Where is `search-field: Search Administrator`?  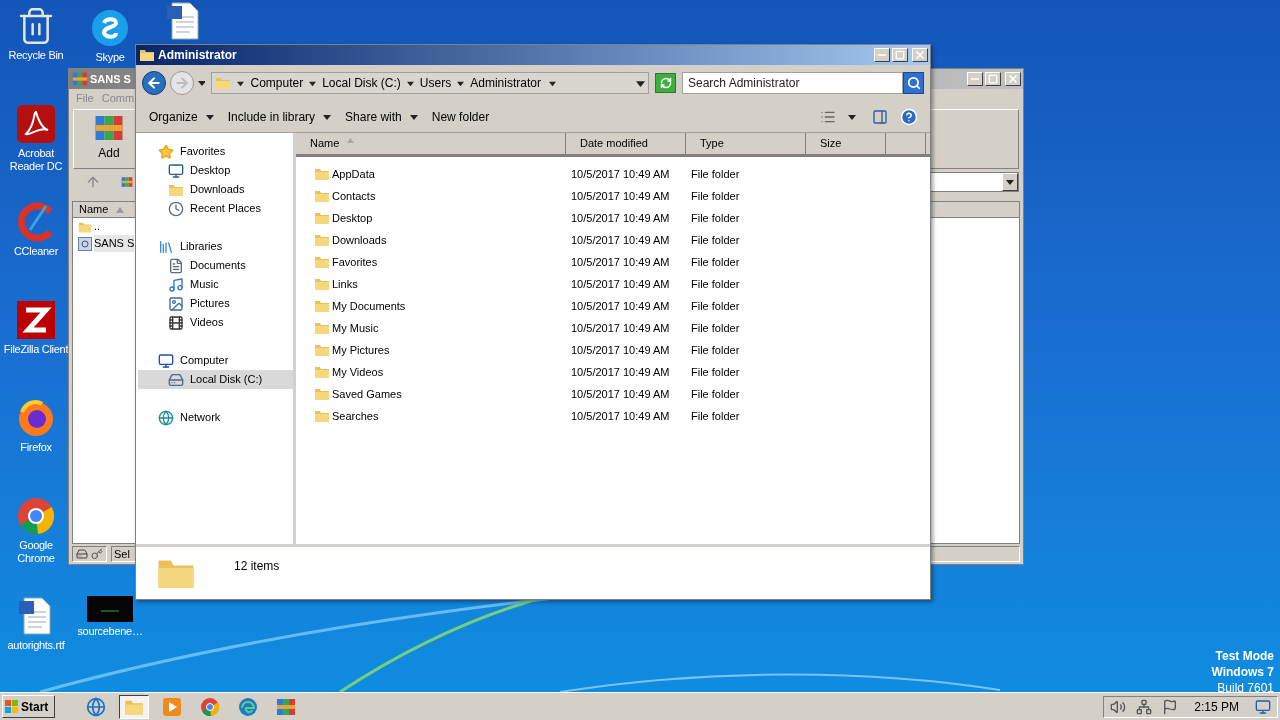
search-field: Search Administrator is located at coordinates (792, 83).